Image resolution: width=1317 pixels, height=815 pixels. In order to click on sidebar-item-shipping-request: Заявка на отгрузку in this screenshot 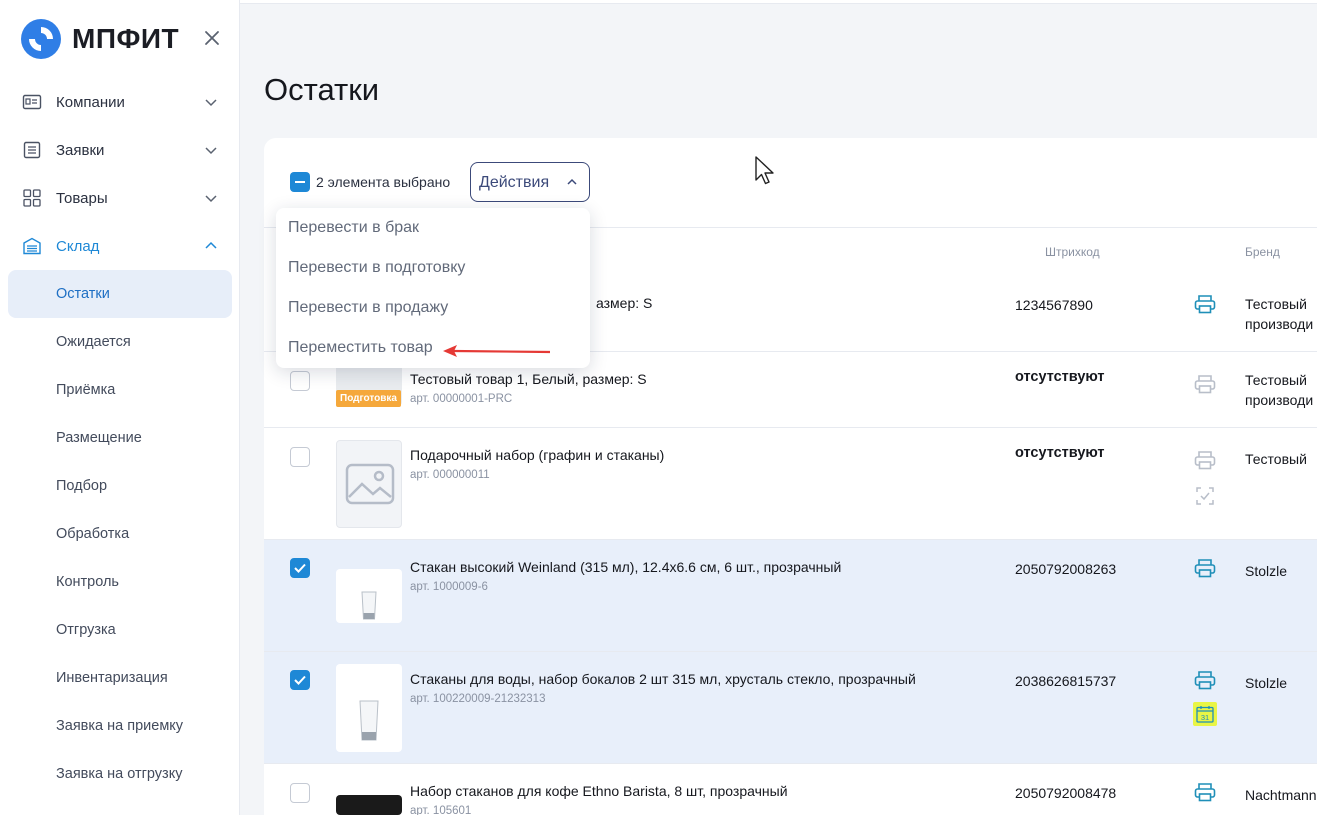, I will do `click(120, 774)`.